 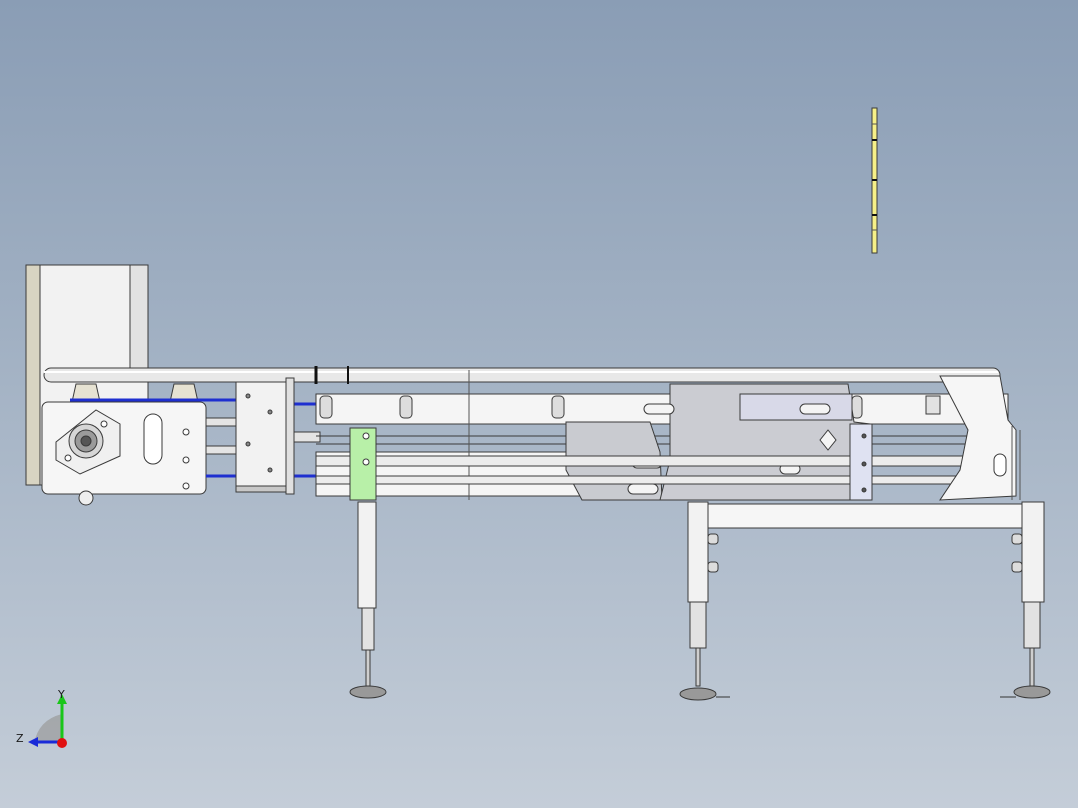 I want to click on bearing-plate, so click(x=124, y=444).